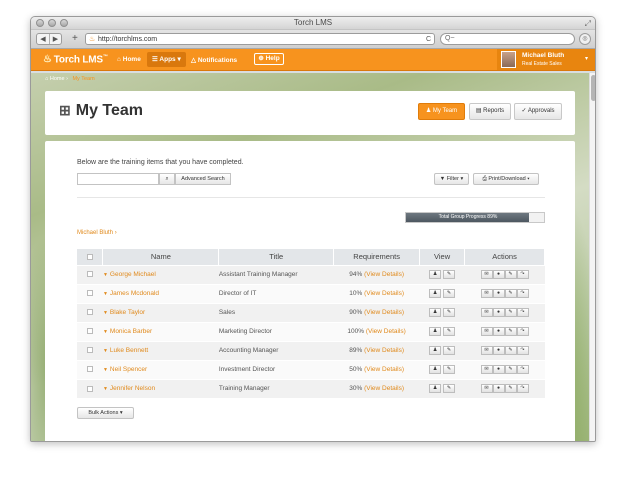  I want to click on fullscreen-icon: ⤢, so click(588, 24).